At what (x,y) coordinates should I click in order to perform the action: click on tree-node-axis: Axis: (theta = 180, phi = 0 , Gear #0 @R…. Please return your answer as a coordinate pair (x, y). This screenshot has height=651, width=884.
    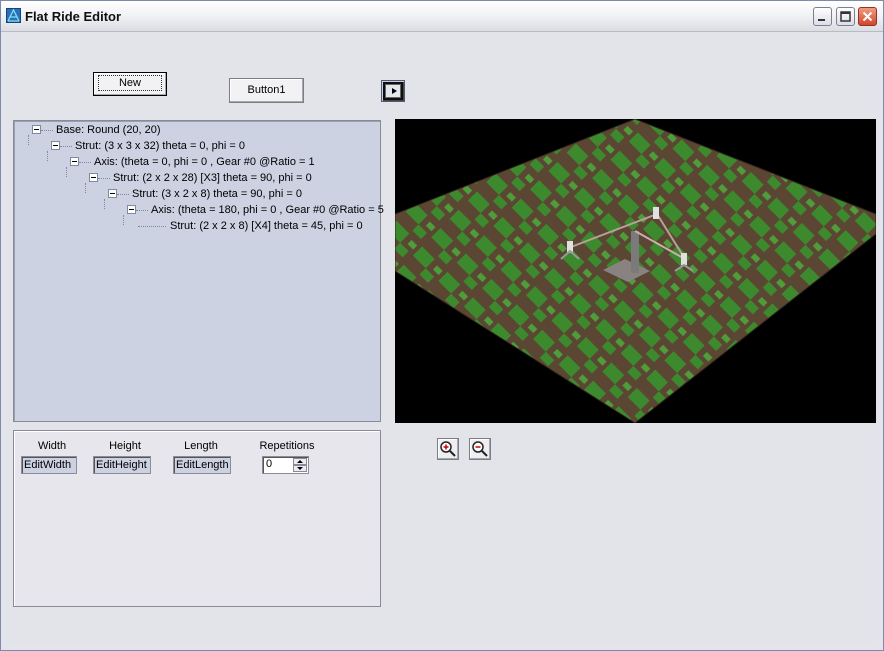
    Looking at the image, I should click on (255, 210).